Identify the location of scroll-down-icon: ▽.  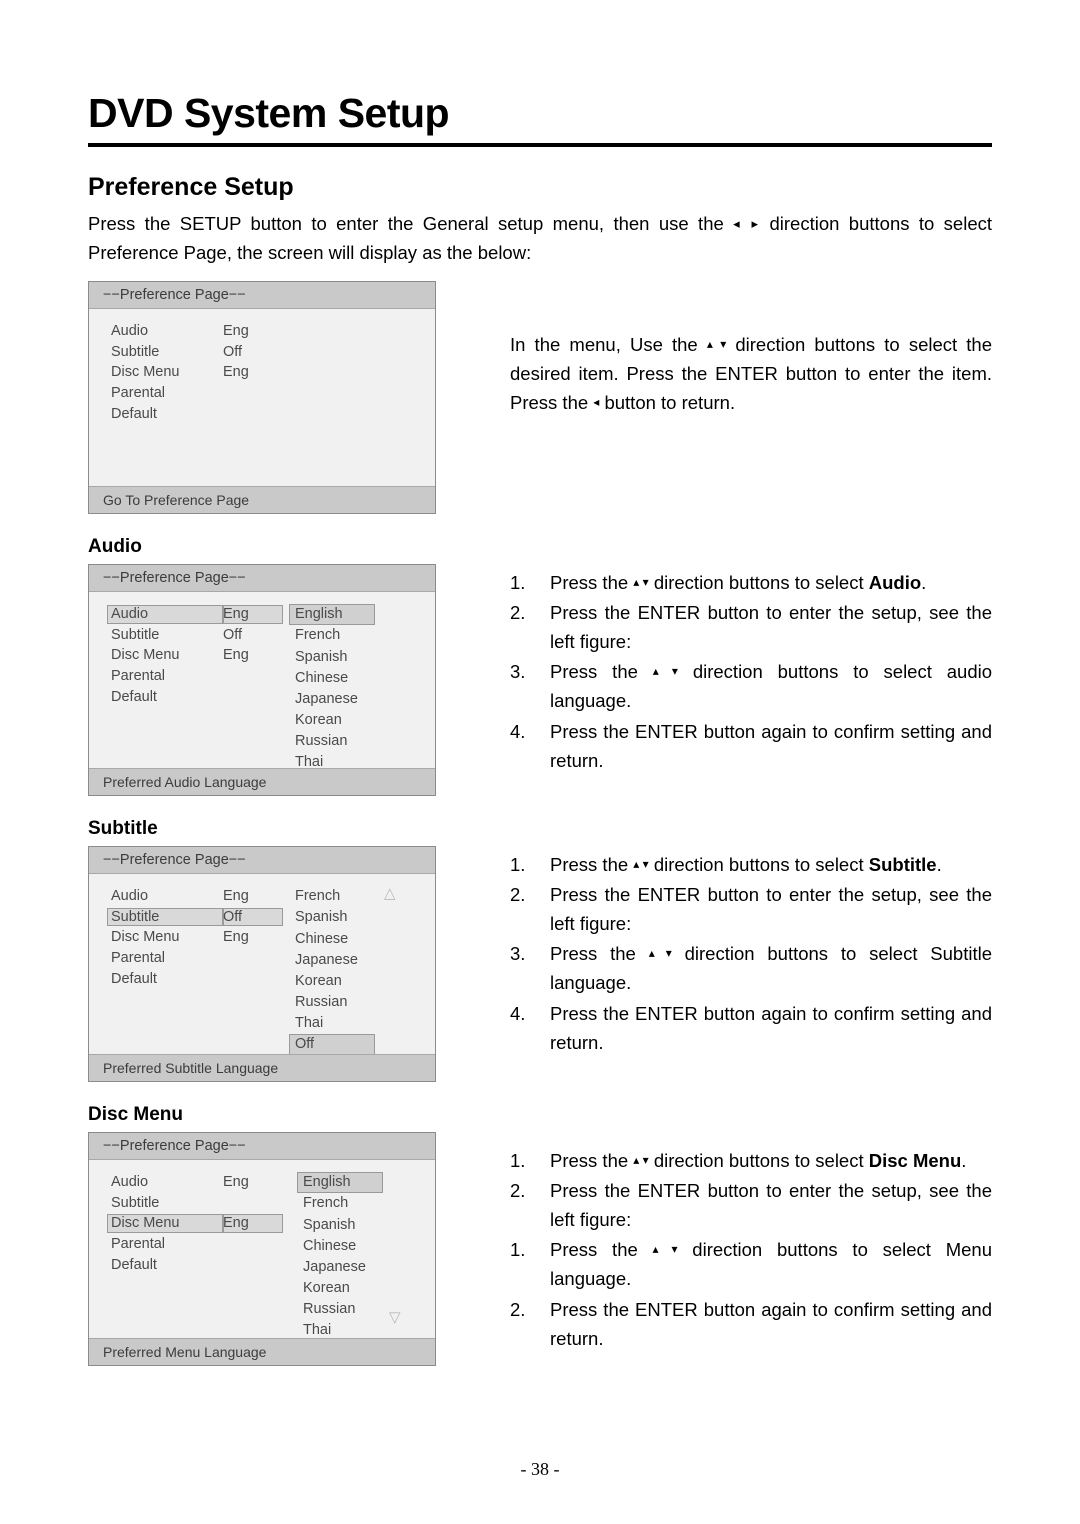
(395, 1317).